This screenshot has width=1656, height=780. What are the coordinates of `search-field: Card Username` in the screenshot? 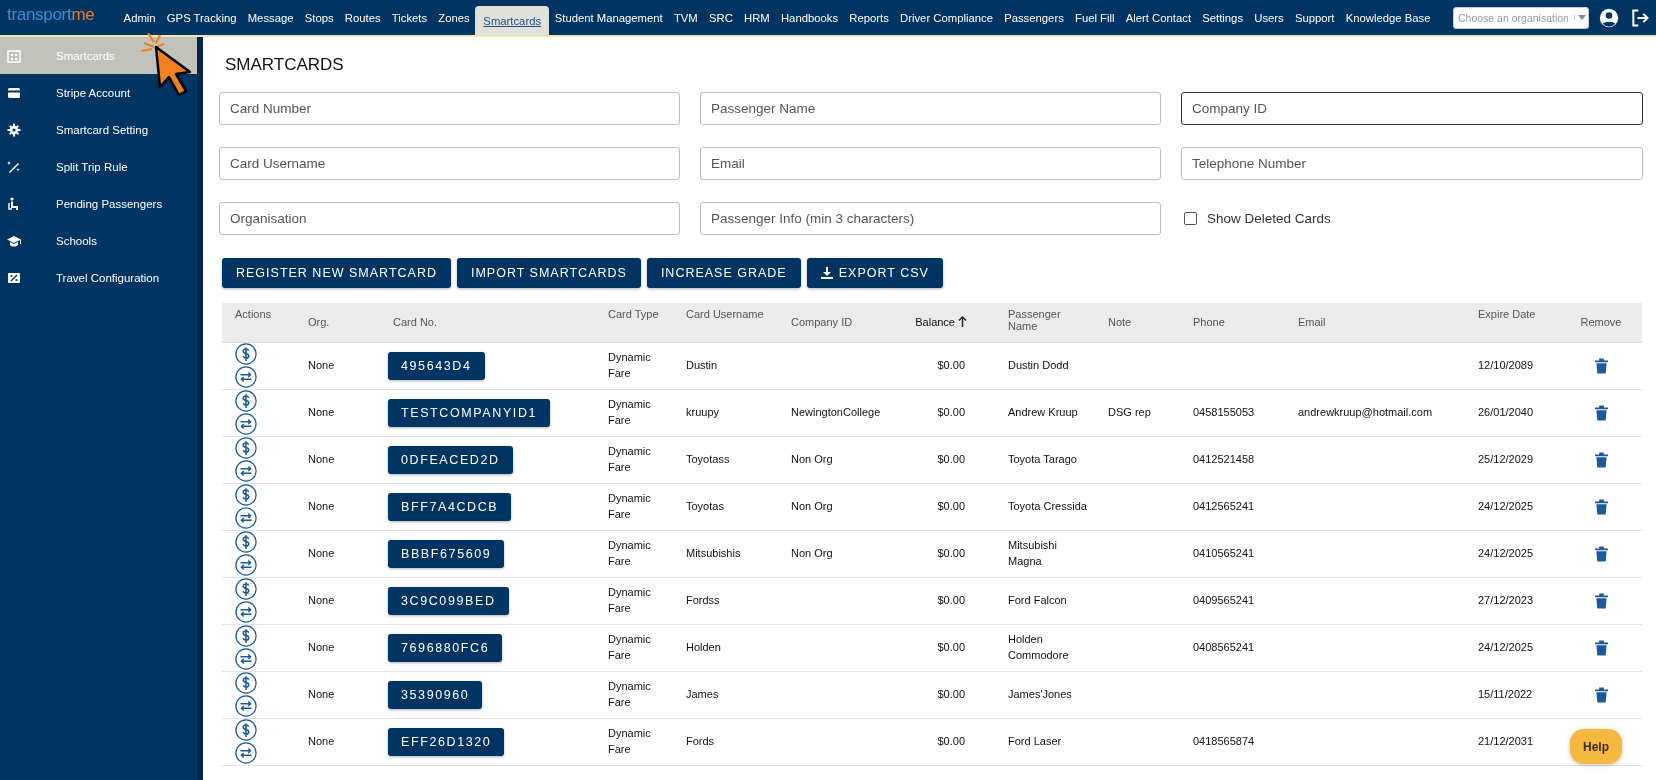 It's located at (449, 163).